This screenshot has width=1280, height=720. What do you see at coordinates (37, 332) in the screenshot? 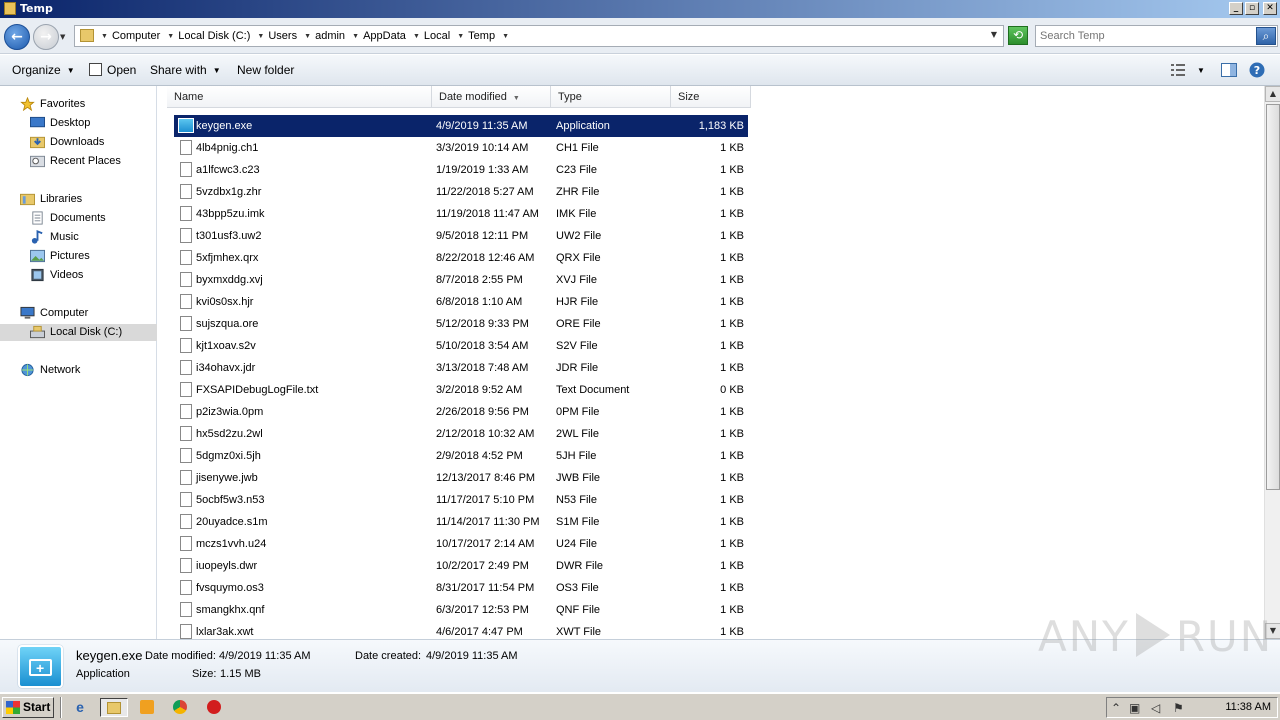
I see `drive-icon` at bounding box center [37, 332].